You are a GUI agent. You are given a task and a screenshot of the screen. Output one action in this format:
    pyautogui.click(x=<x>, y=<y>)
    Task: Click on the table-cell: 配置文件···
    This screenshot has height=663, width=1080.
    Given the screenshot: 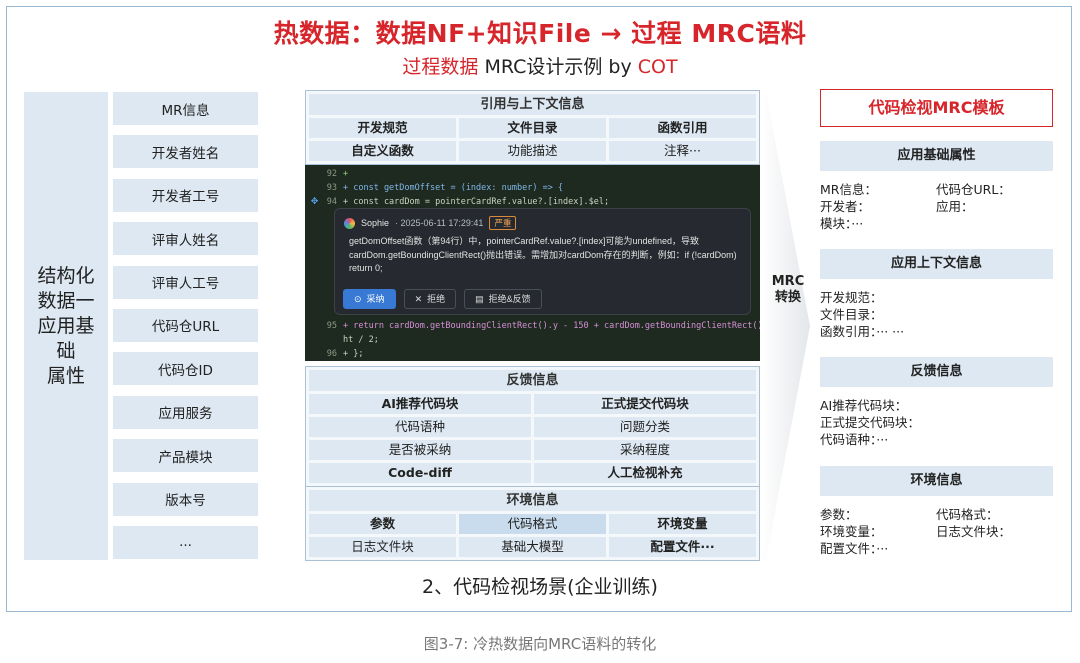 What is the action you would take?
    pyautogui.click(x=682, y=547)
    